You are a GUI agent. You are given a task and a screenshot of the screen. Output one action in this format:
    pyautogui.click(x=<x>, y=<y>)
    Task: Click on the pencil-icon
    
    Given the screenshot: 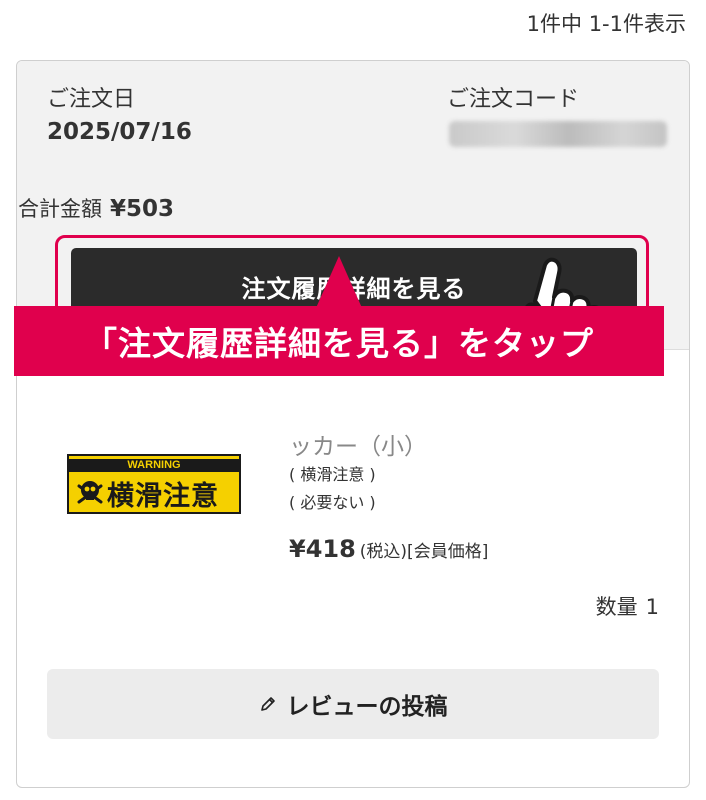 What is the action you would take?
    pyautogui.click(x=267, y=704)
    